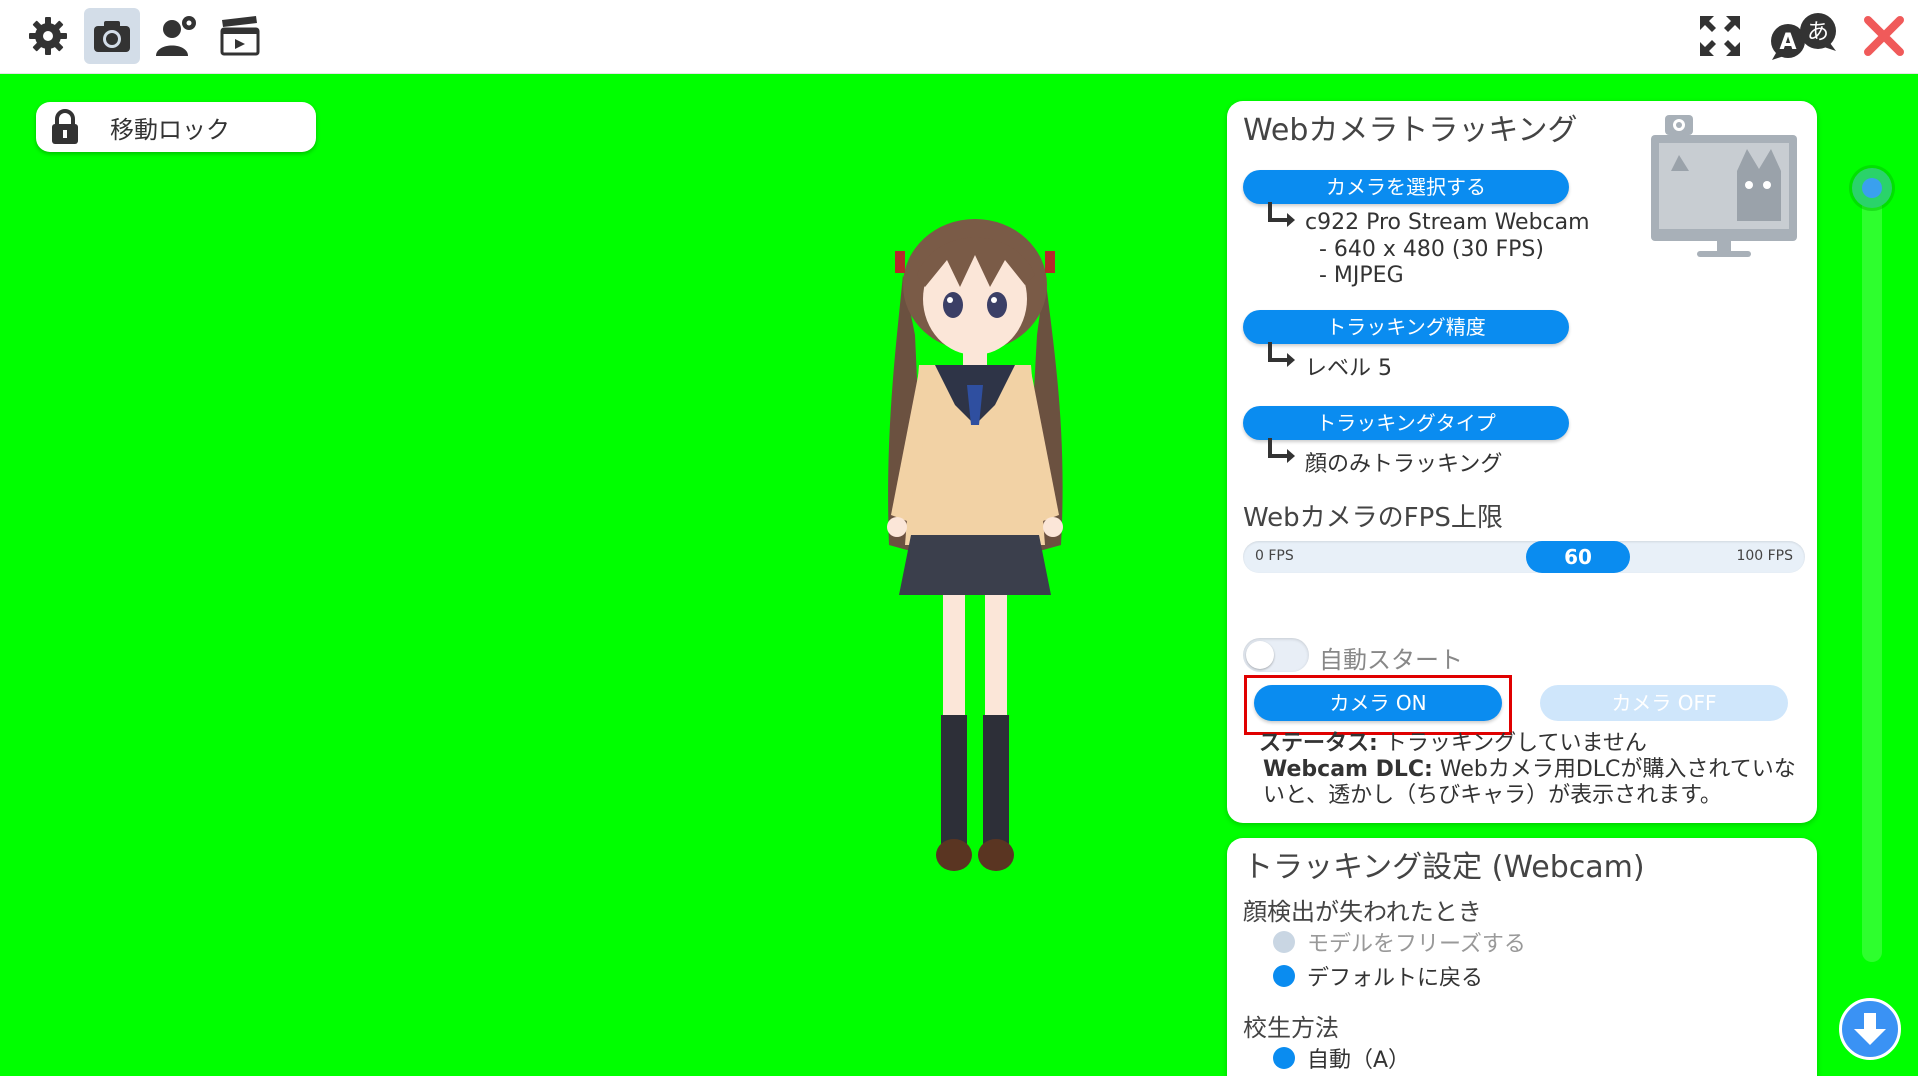 The image size is (1918, 1076). I want to click on auto-start-toggle, so click(1276, 655).